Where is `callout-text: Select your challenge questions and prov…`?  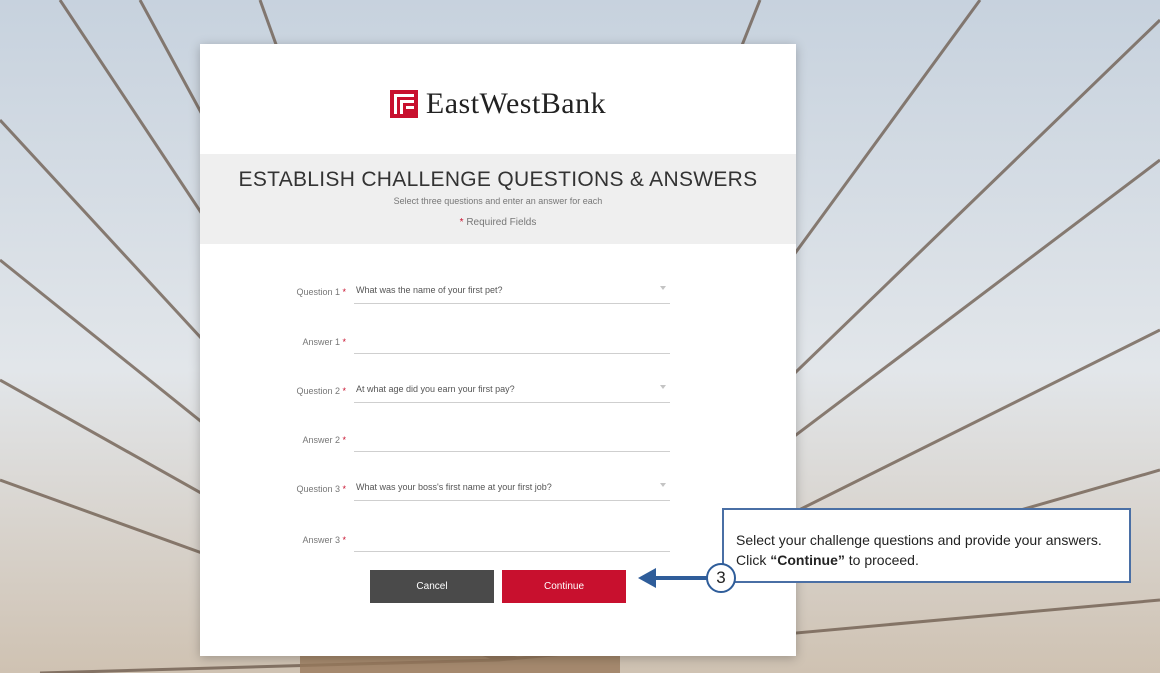
callout-text: Select your challenge questions and prov… is located at coordinates (919, 550).